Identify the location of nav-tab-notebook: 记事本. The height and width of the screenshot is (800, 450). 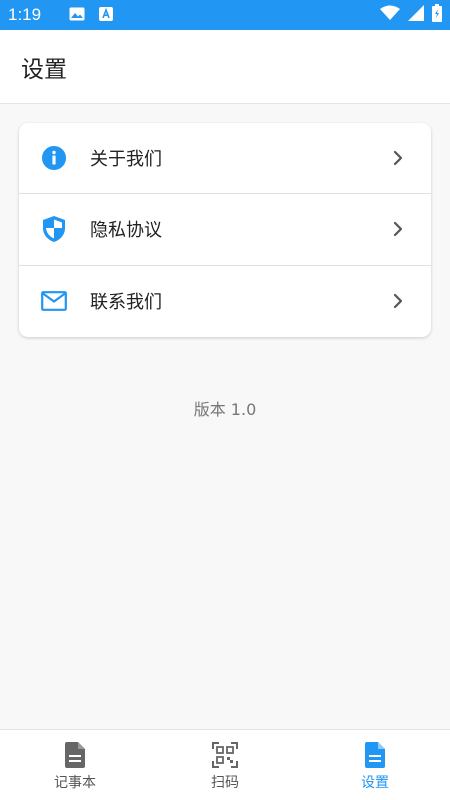
(75, 765).